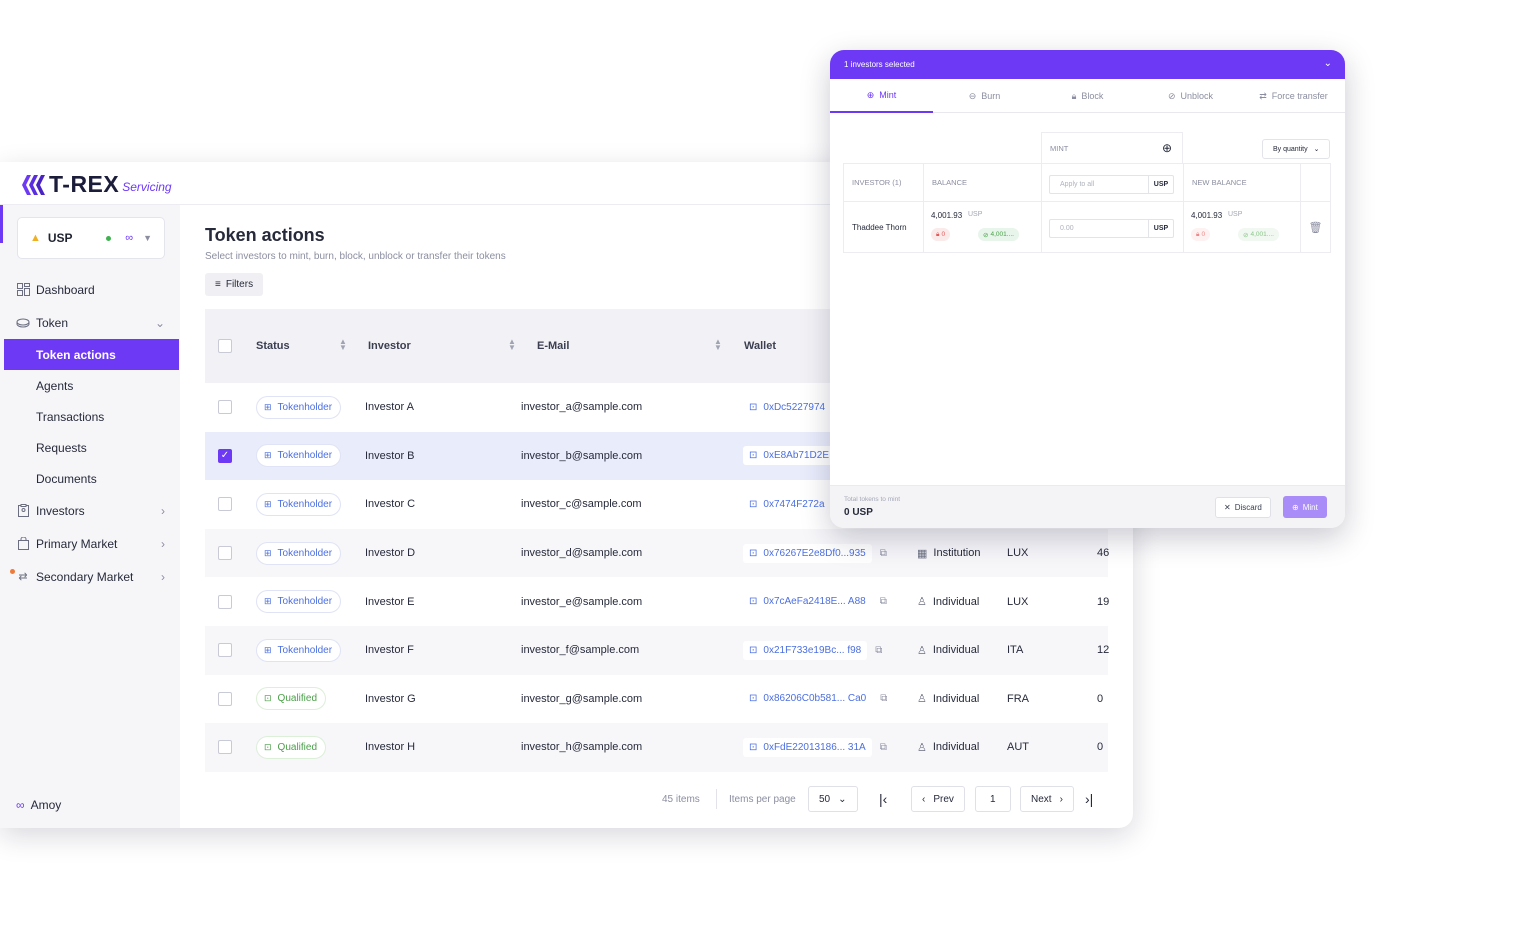 The height and width of the screenshot is (925, 1536). Describe the element at coordinates (390, 601) in the screenshot. I see `investor-name: Investor E` at that location.